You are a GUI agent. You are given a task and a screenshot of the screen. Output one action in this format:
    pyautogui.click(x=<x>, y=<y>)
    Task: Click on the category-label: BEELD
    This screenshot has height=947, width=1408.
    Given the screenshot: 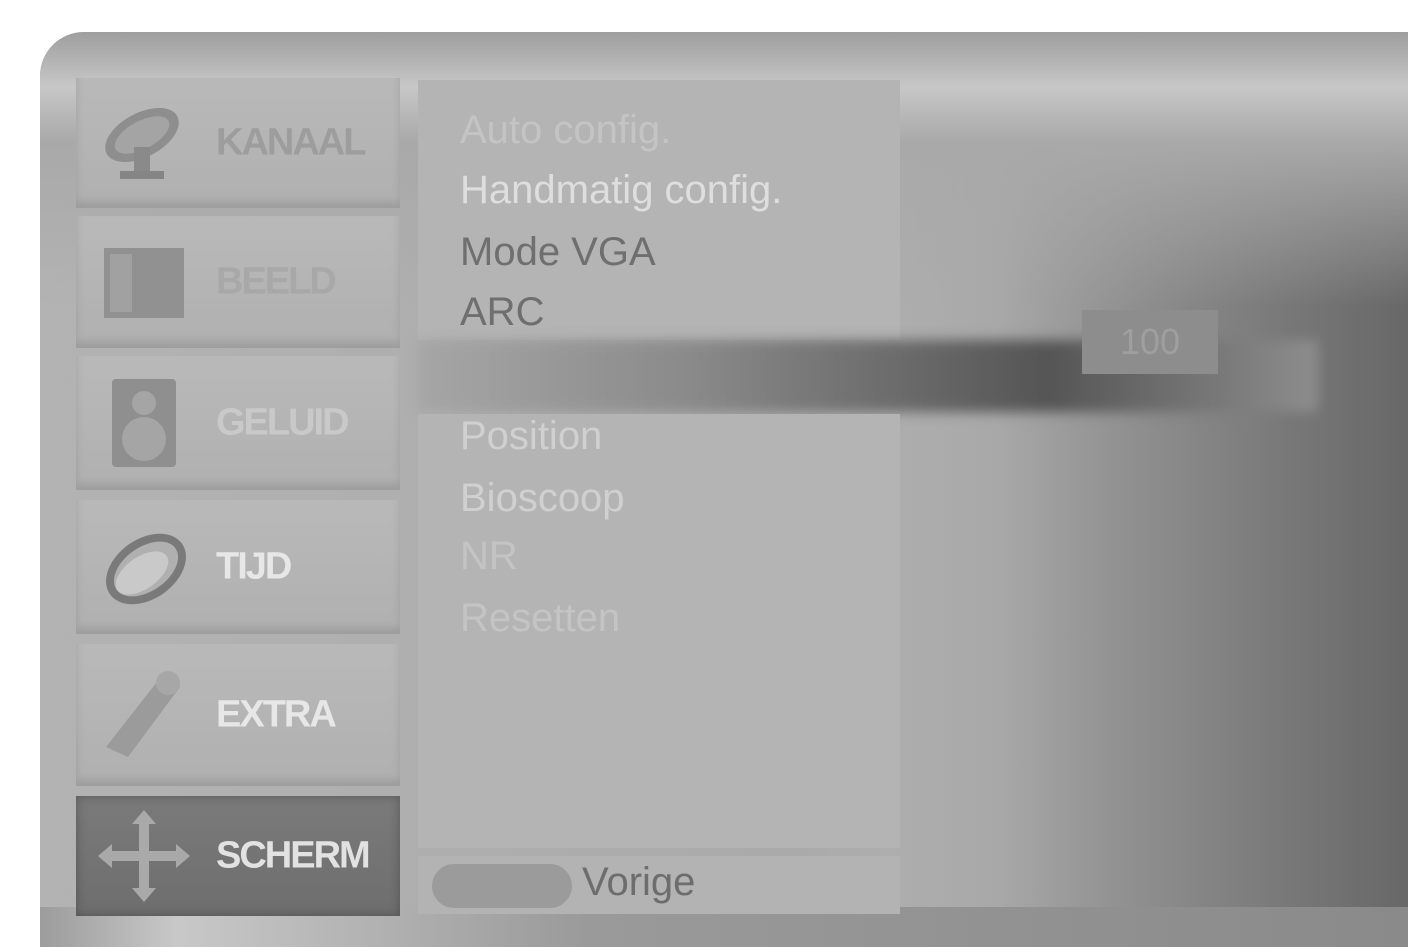 What is the action you would take?
    pyautogui.click(x=276, y=281)
    